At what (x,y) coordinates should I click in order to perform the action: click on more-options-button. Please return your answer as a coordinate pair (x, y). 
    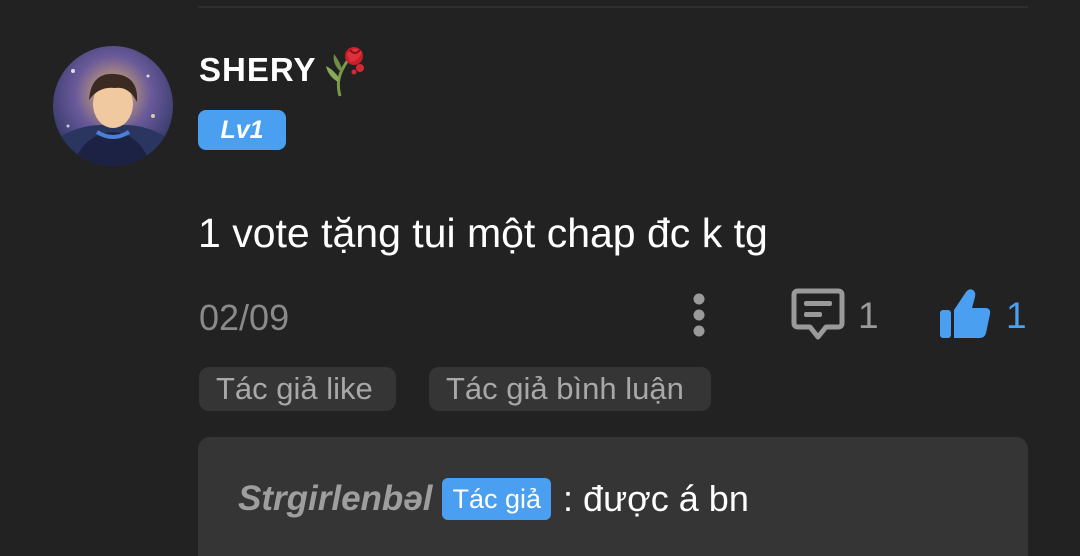
    Looking at the image, I should click on (700, 316).